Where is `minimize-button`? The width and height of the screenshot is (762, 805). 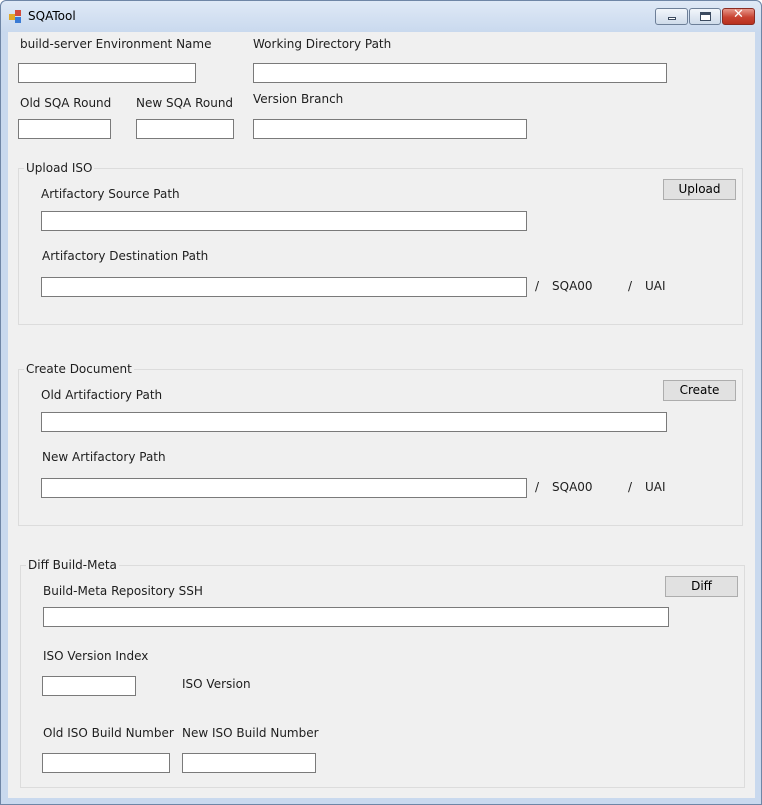 minimize-button is located at coordinates (671, 16).